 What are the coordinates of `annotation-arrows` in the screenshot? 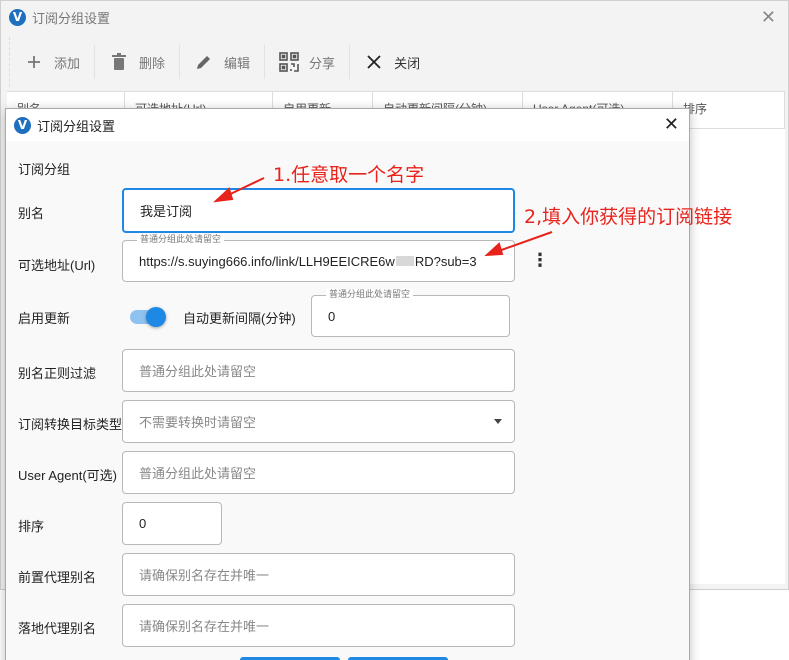 It's located at (383, 217).